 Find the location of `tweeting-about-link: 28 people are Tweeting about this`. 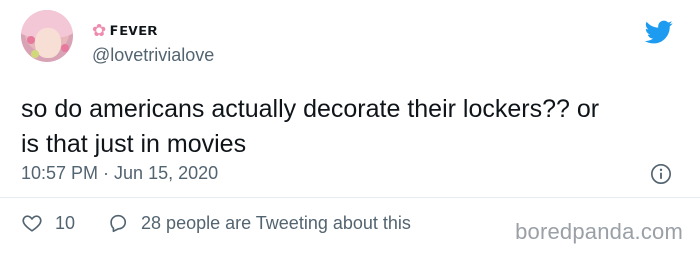

tweeting-about-link: 28 people are Tweeting about this is located at coordinates (259, 223).